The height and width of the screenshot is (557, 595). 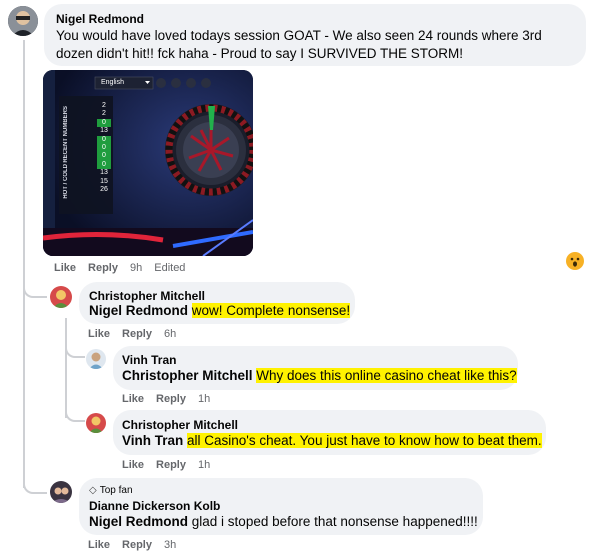 What do you see at coordinates (170, 334) in the screenshot?
I see `timestamp: 6h` at bounding box center [170, 334].